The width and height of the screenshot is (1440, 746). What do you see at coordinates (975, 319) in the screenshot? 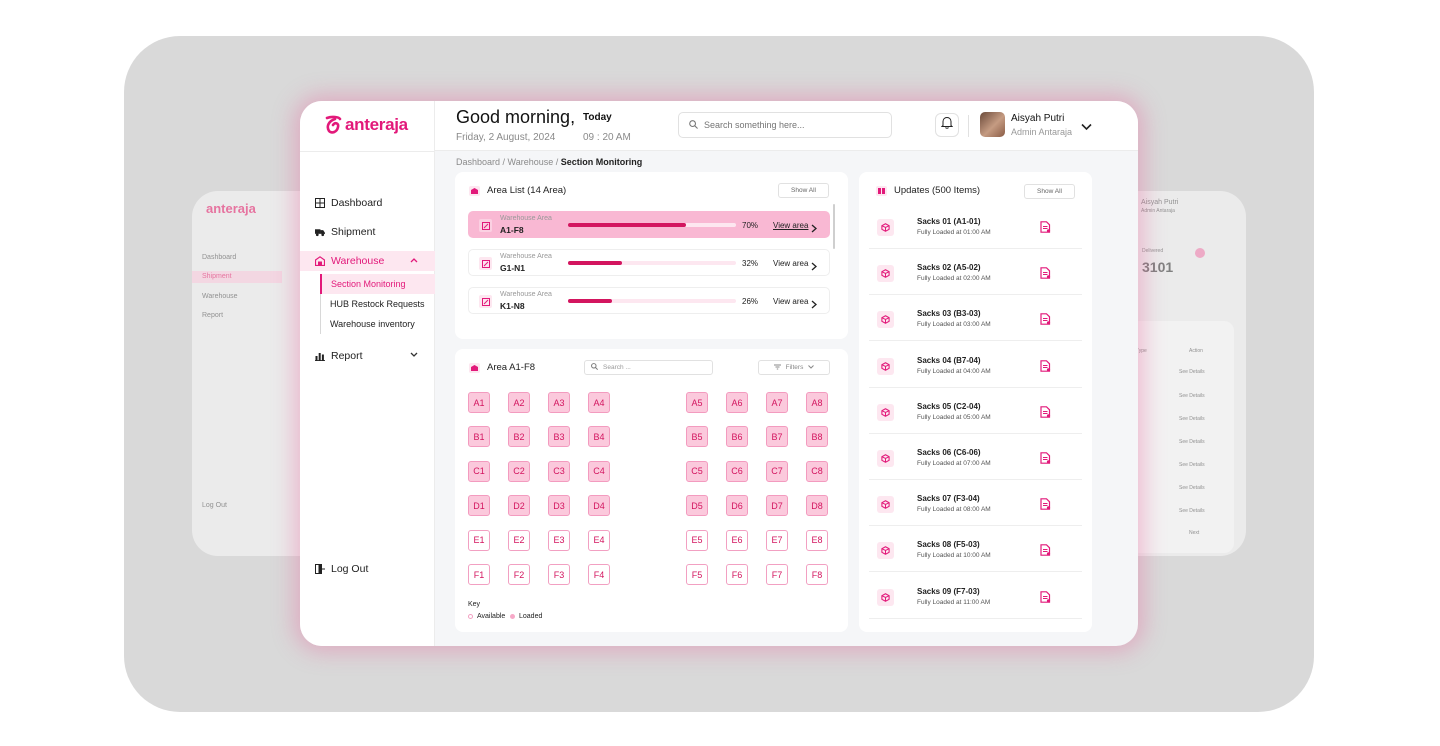
I see `update-item: Sacks 03 (B3-03) Fully Loaded at 03:00 AM` at bounding box center [975, 319].